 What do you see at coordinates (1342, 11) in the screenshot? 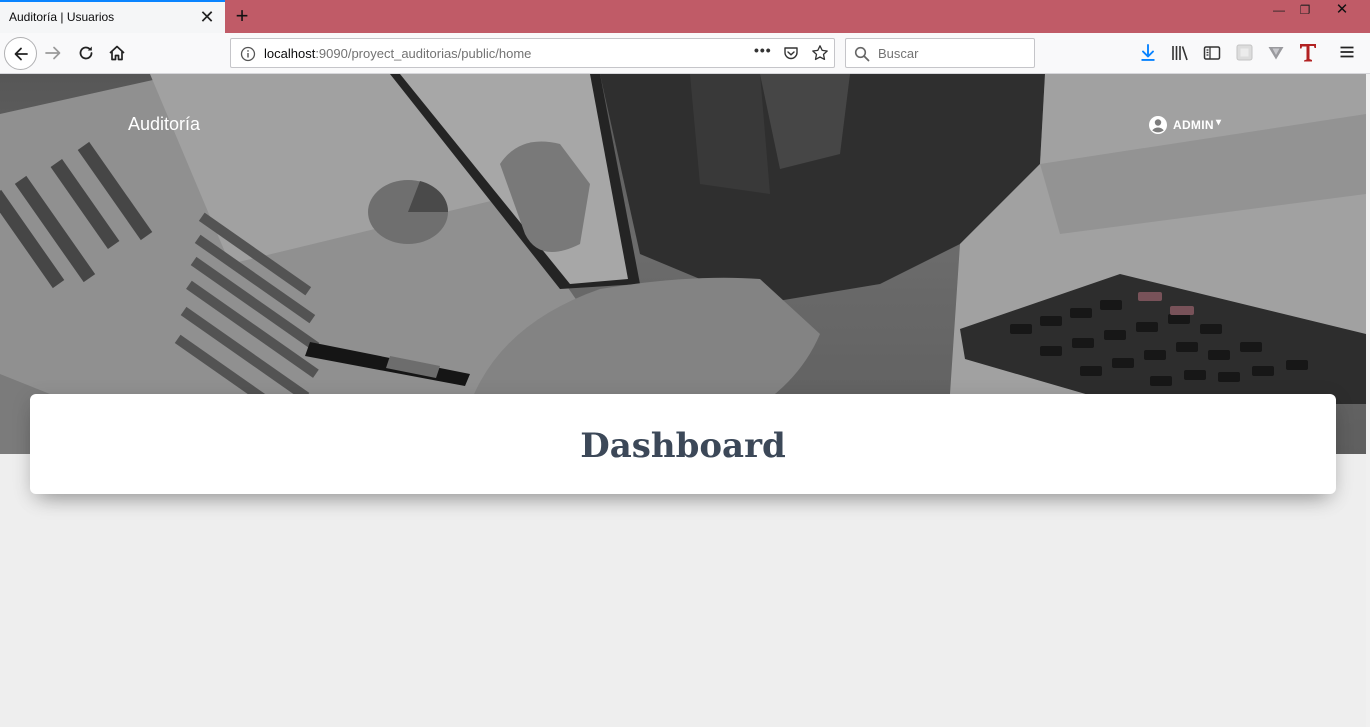
I see `window-close-button: ✕` at bounding box center [1342, 11].